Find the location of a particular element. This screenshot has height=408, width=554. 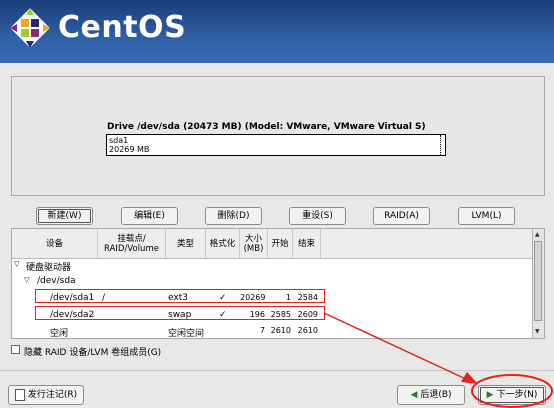

annotation-overlay is located at coordinates (438, 360).